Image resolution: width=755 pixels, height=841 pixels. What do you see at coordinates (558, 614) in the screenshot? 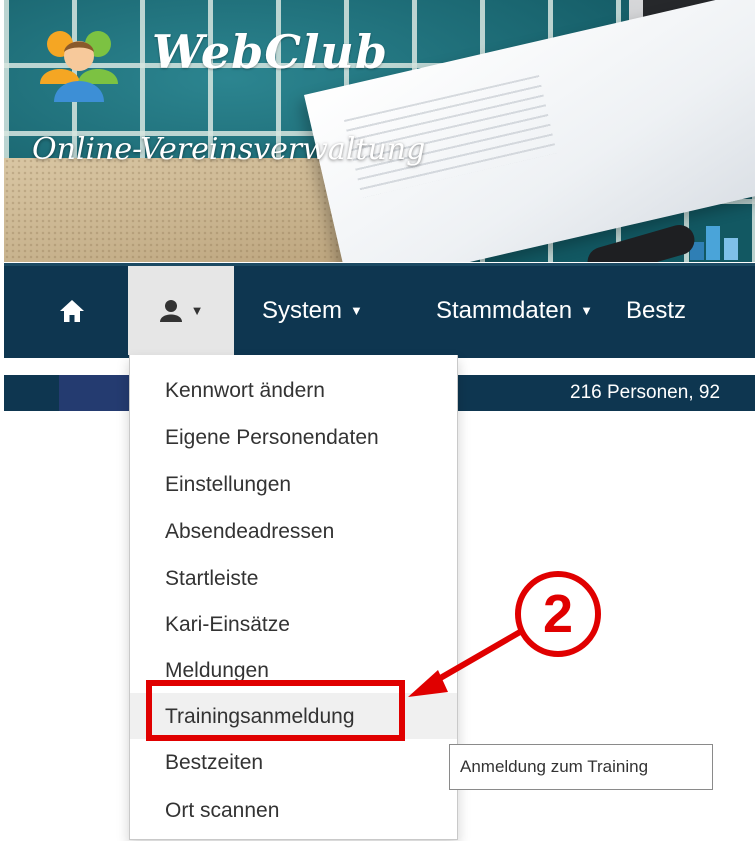
I see `annotation-step-badge: 2` at bounding box center [558, 614].